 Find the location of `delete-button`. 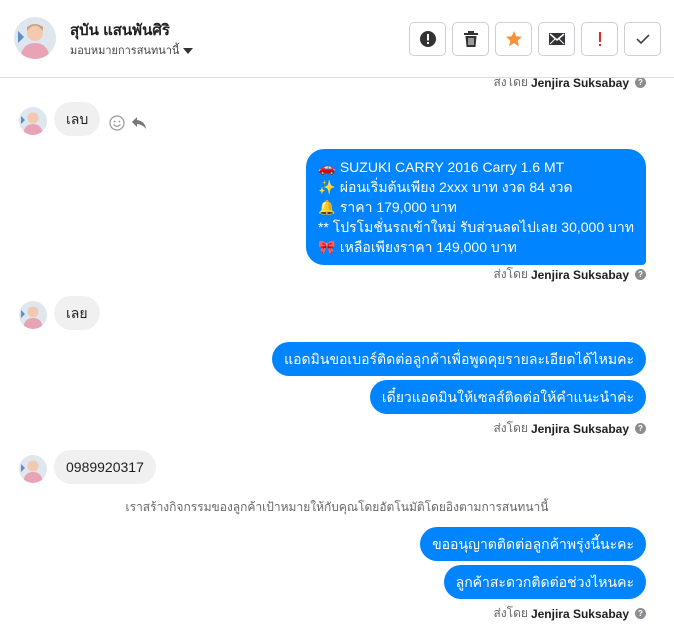

delete-button is located at coordinates (470, 39).